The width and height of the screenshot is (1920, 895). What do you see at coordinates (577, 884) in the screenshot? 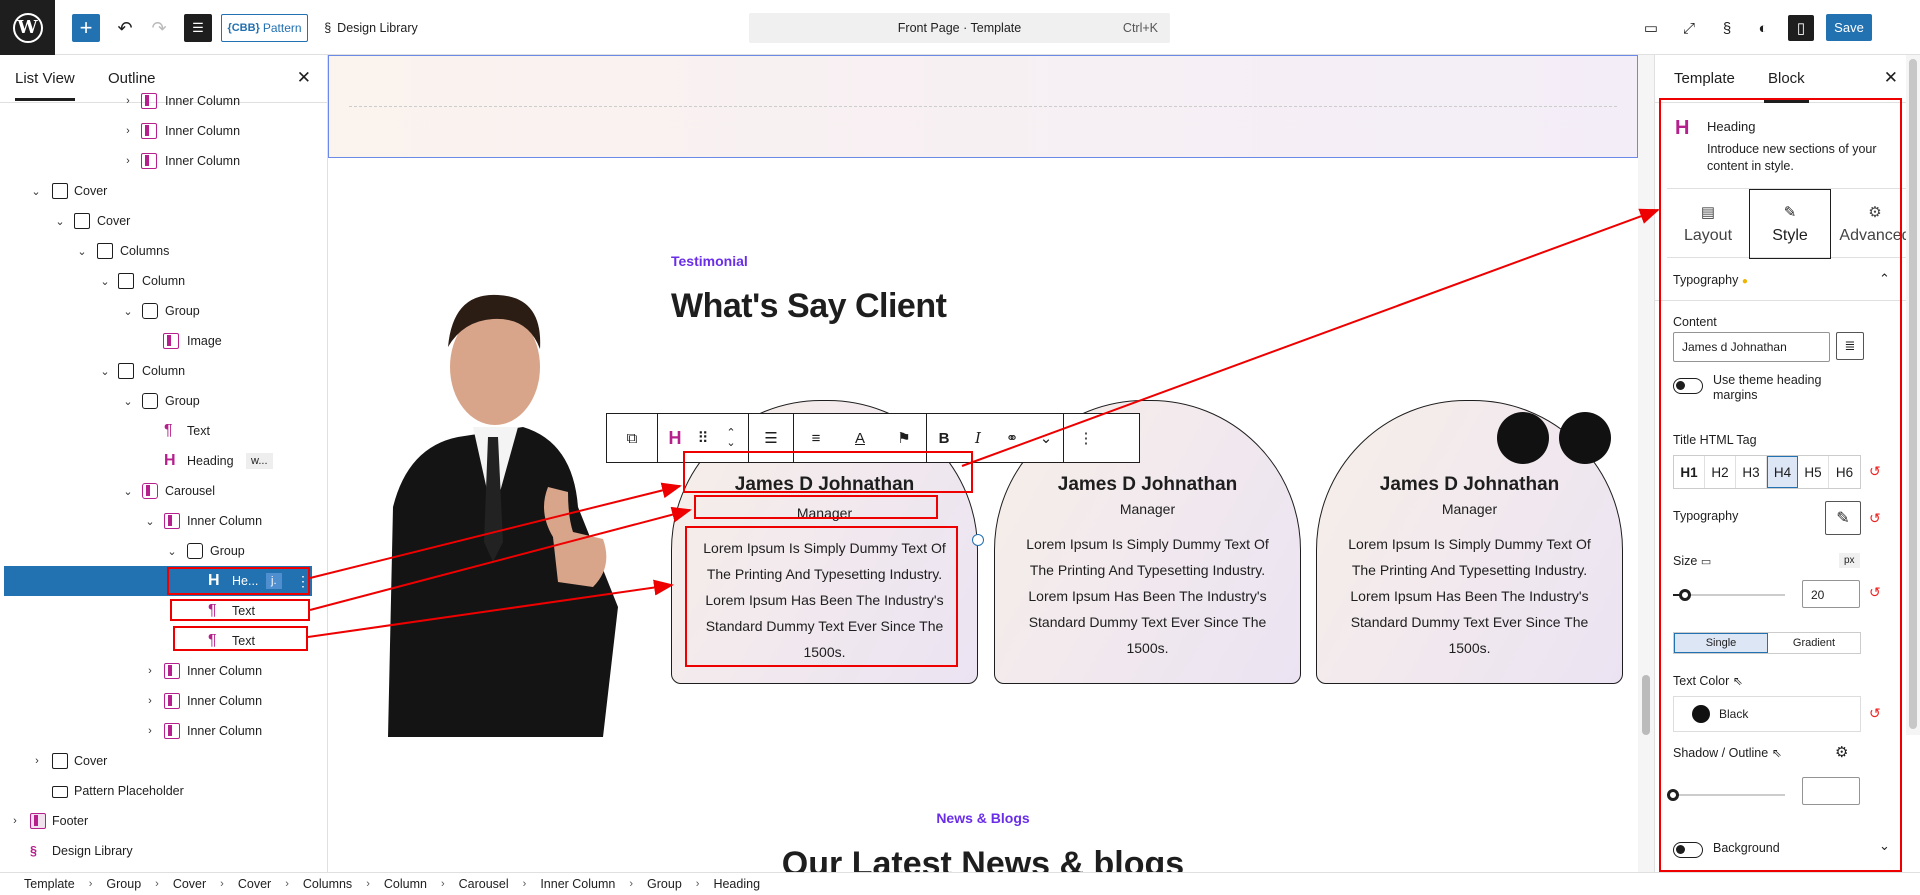
I see `breadcrumb-item: Inner Column` at bounding box center [577, 884].